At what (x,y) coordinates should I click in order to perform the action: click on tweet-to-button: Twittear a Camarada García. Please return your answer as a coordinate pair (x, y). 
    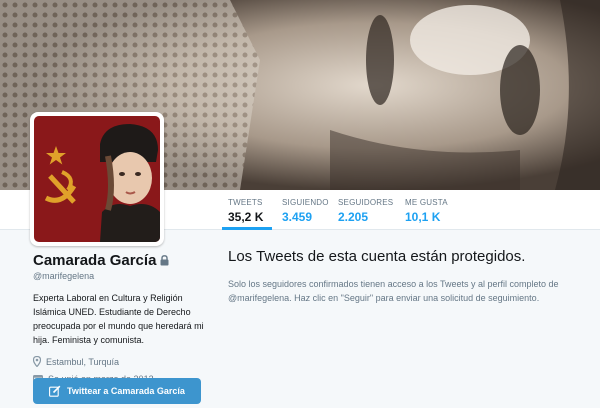
    Looking at the image, I should click on (117, 391).